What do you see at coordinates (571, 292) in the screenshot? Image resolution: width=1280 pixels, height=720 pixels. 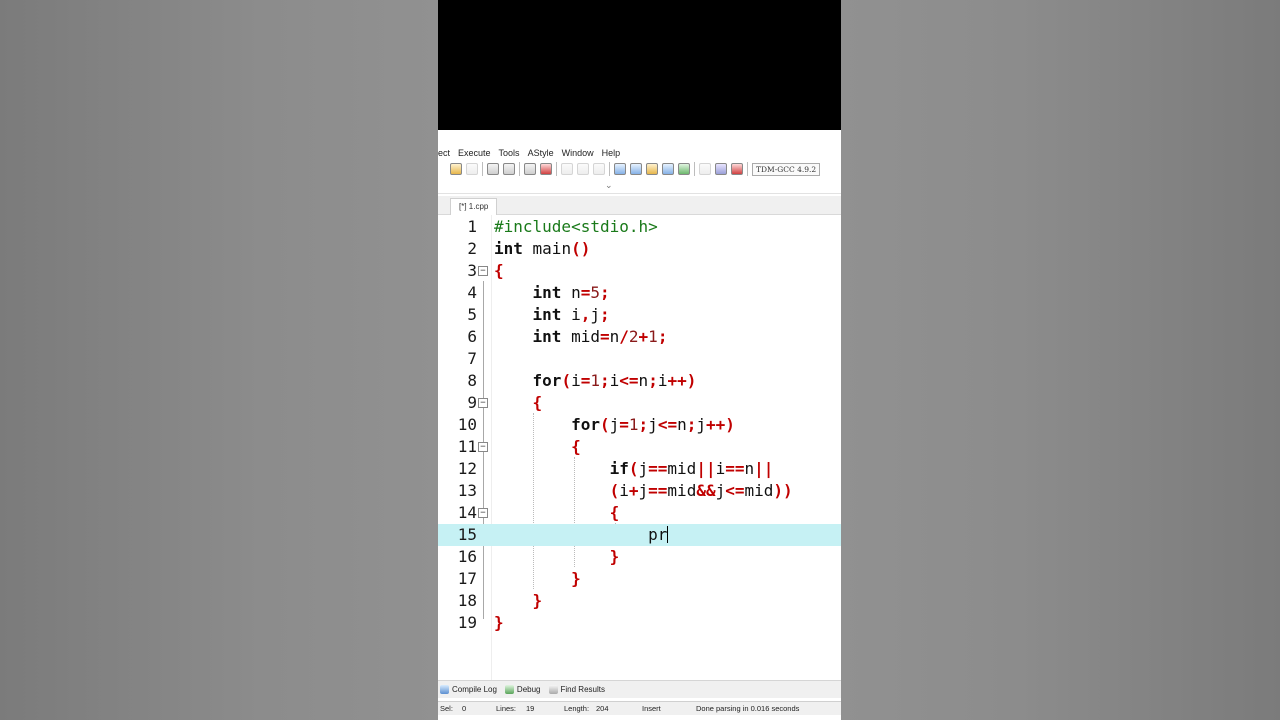 I see `code-text: int n=5;` at bounding box center [571, 292].